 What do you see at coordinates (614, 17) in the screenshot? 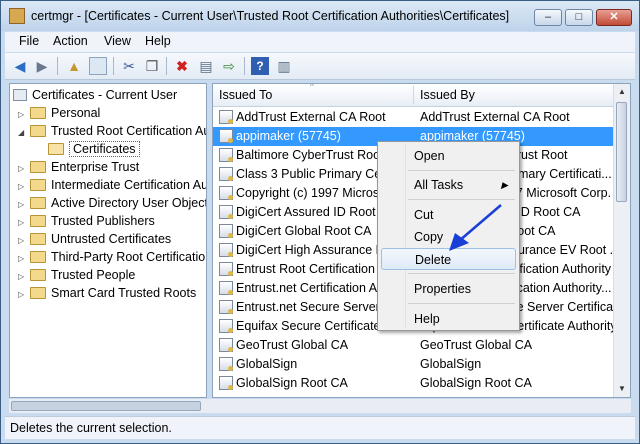
I see `close-button: ✕` at bounding box center [614, 17].